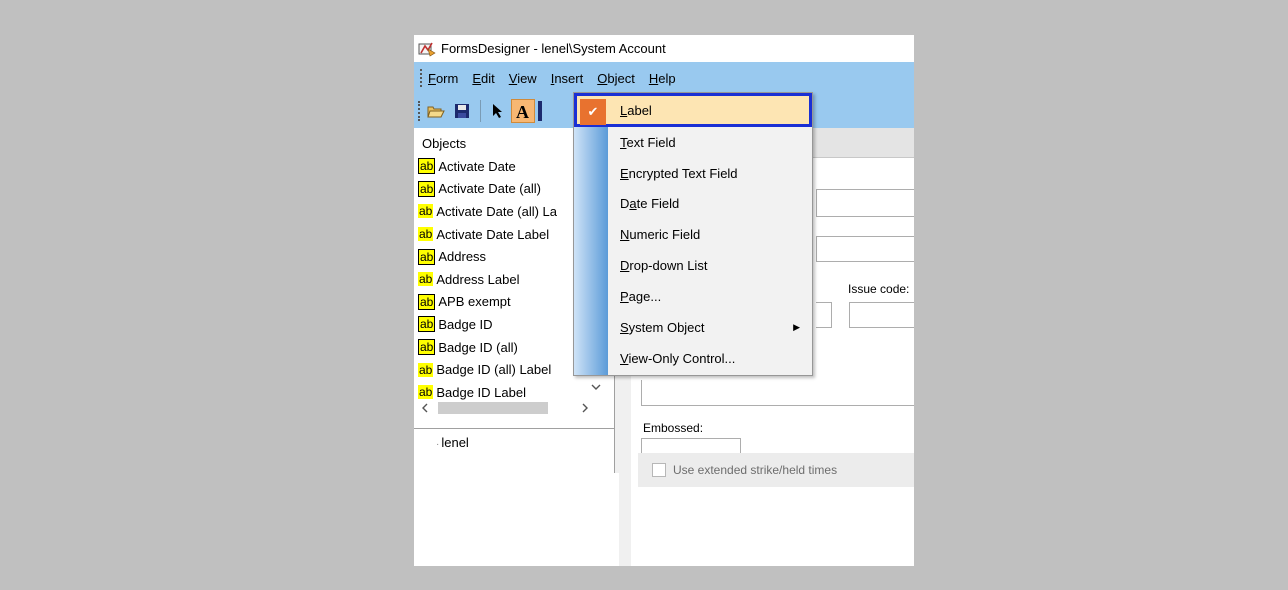 The image size is (1288, 590). Describe the element at coordinates (483, 78) in the screenshot. I see `menu-edit: Edit` at that location.